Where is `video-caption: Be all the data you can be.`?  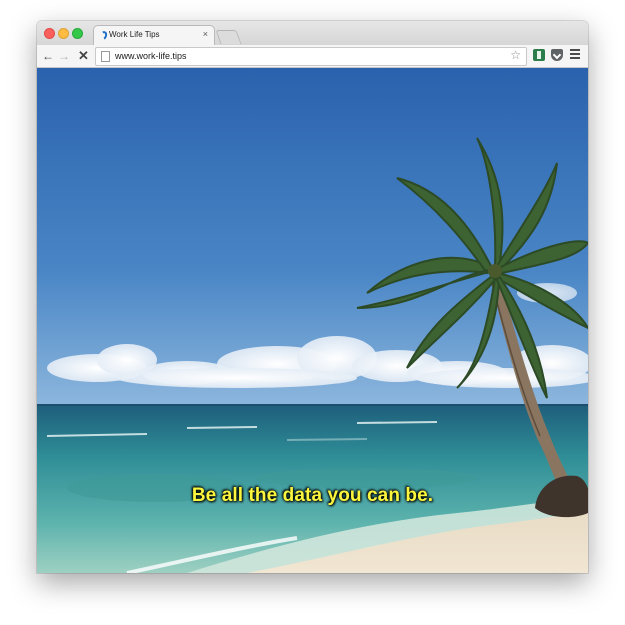 video-caption: Be all the data you can be. is located at coordinates (312, 495).